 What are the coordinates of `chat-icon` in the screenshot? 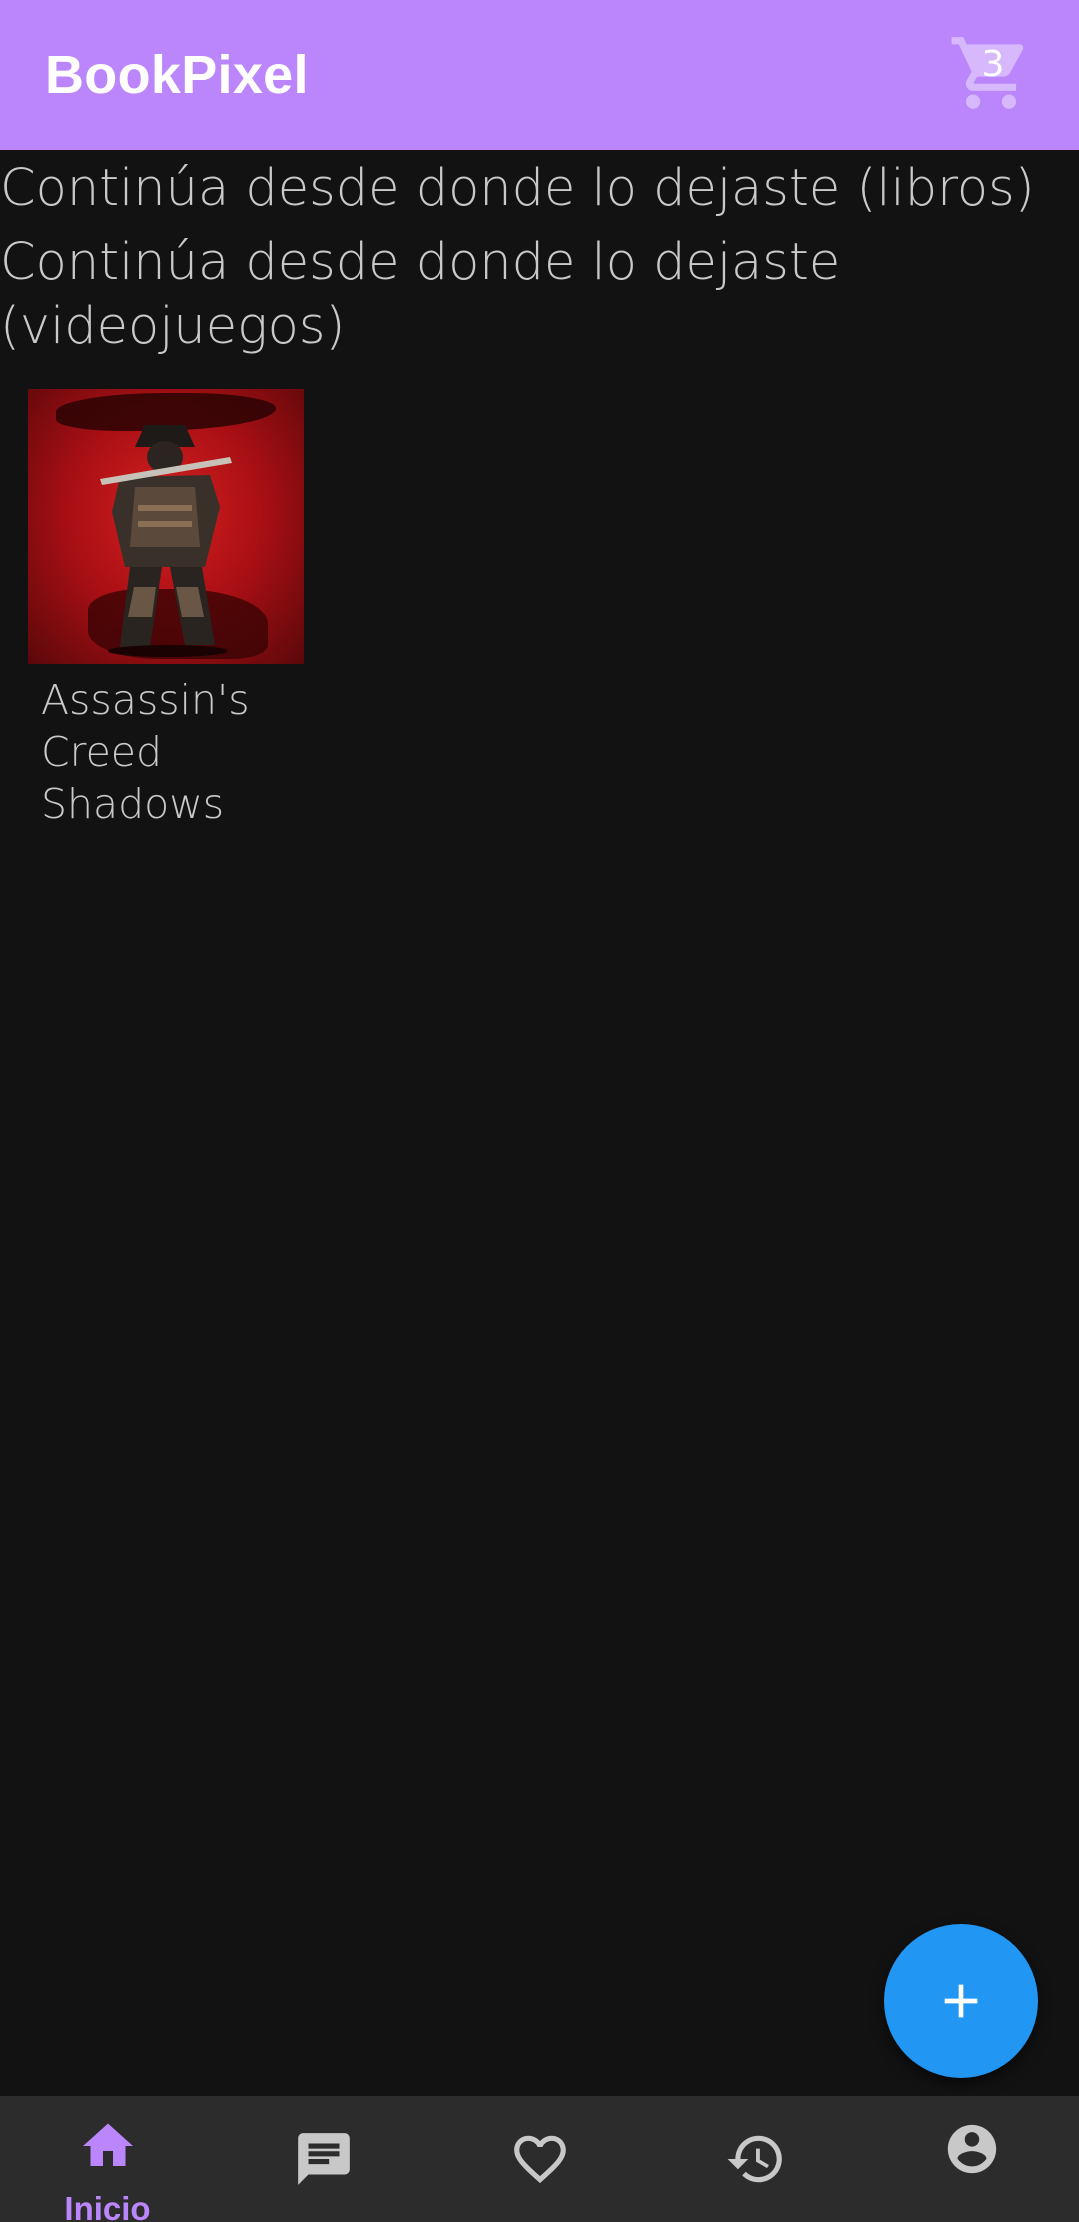 It's located at (323, 2159).